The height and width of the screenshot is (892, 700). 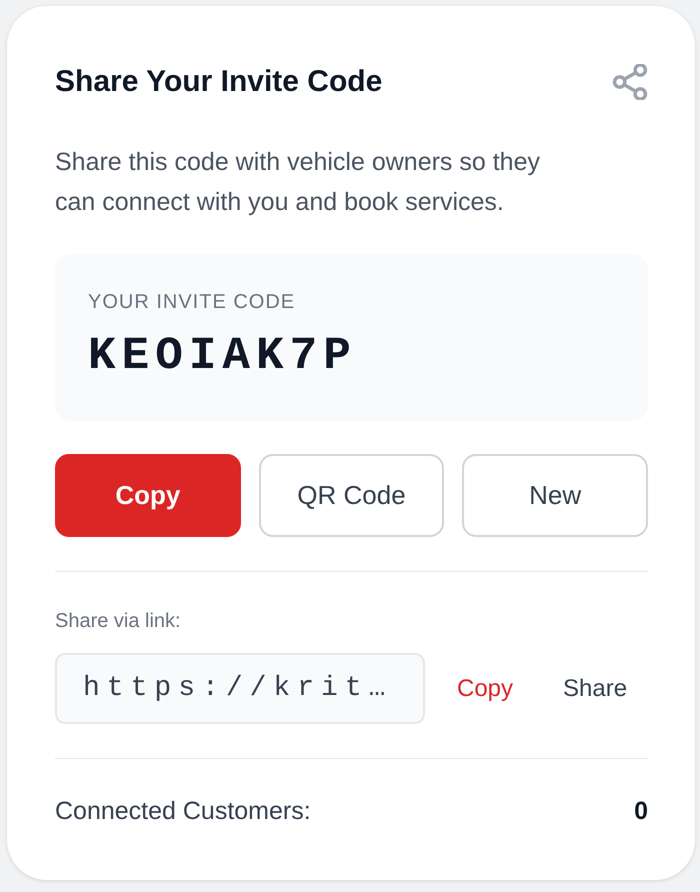 I want to click on action-button: QR Code, so click(x=351, y=495).